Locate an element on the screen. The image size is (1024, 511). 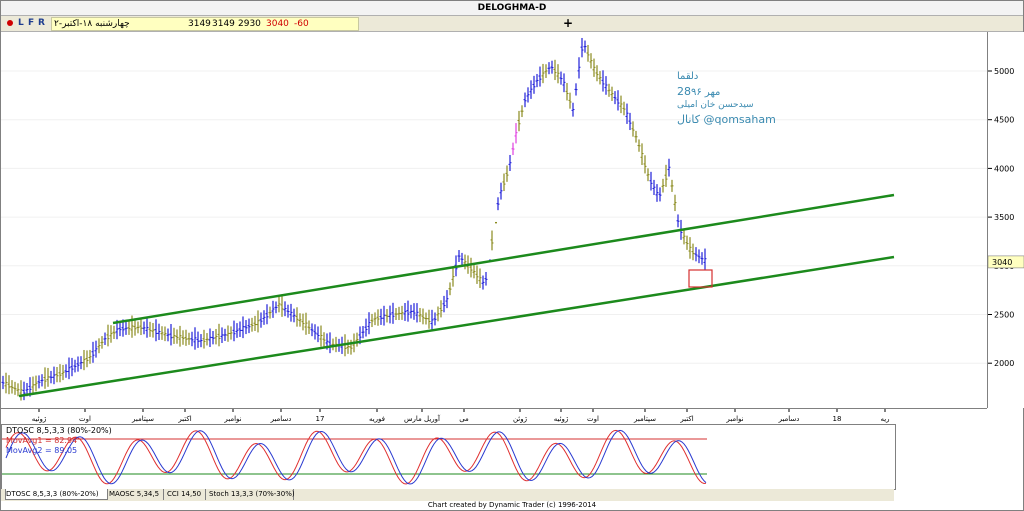
current-price-label: 3040 is located at coordinates (1002, 262).